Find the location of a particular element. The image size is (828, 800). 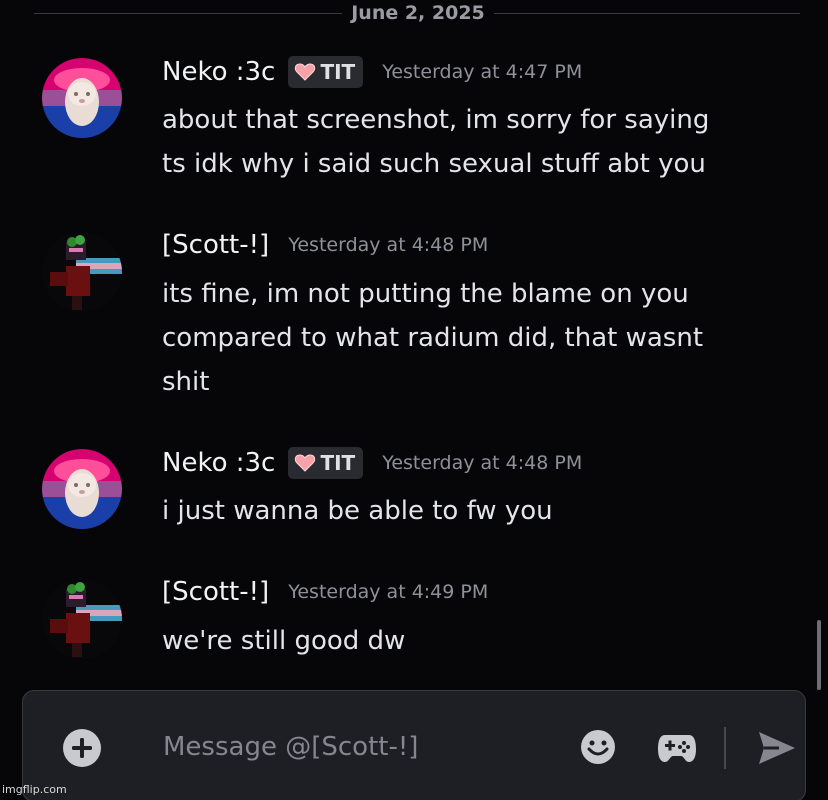

message-header: Neko :3c TIT Yesterday at 4:47 PM is located at coordinates (372, 76).